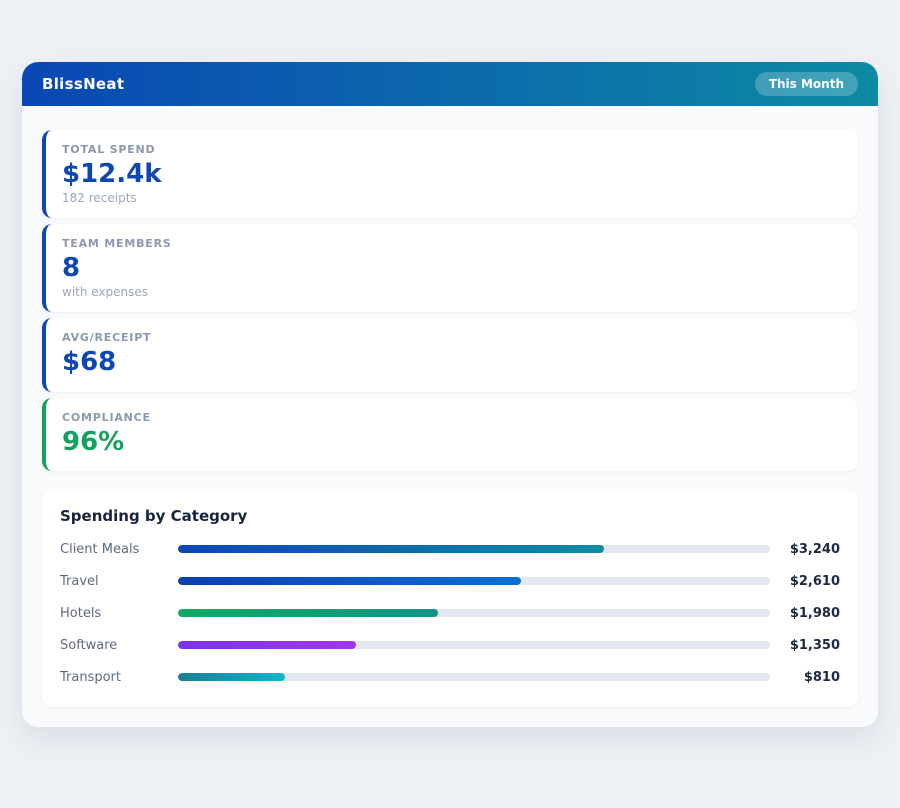 This screenshot has height=808, width=900. What do you see at coordinates (79, 581) in the screenshot?
I see `category-label: Travel` at bounding box center [79, 581].